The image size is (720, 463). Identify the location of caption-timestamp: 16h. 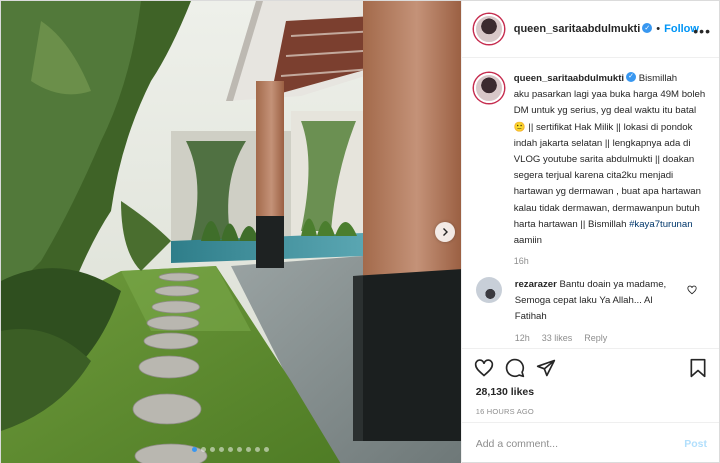
(521, 261).